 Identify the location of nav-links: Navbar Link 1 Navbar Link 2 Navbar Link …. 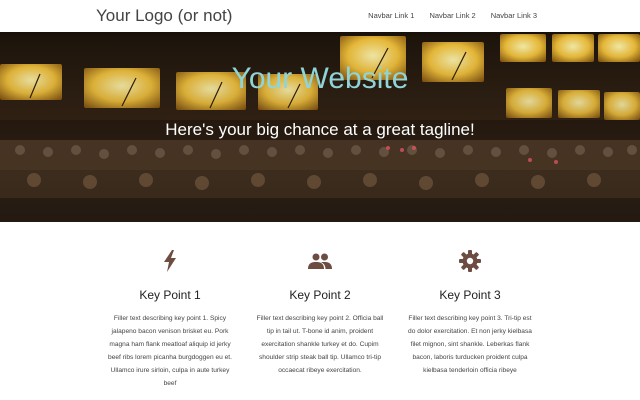
(452, 15).